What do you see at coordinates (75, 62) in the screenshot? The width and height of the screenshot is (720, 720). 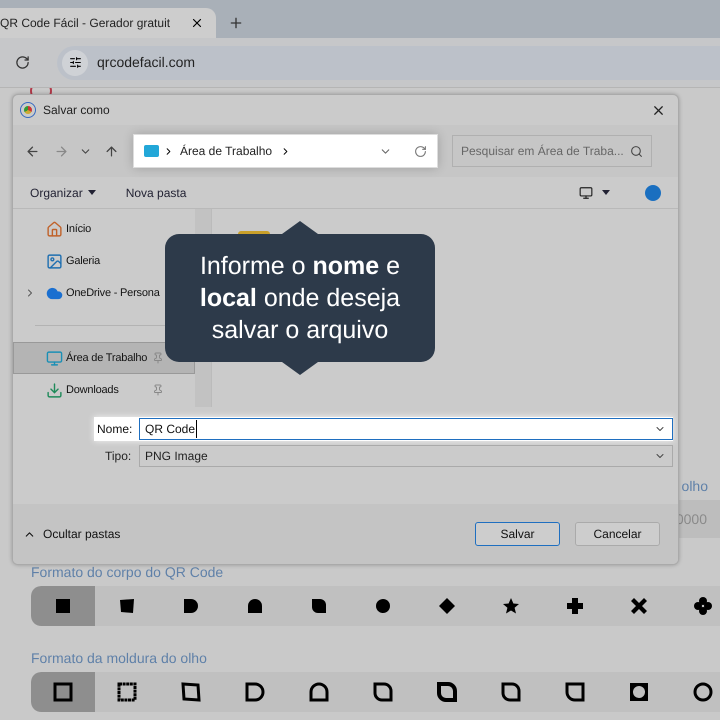 I see `site-settings-icon` at bounding box center [75, 62].